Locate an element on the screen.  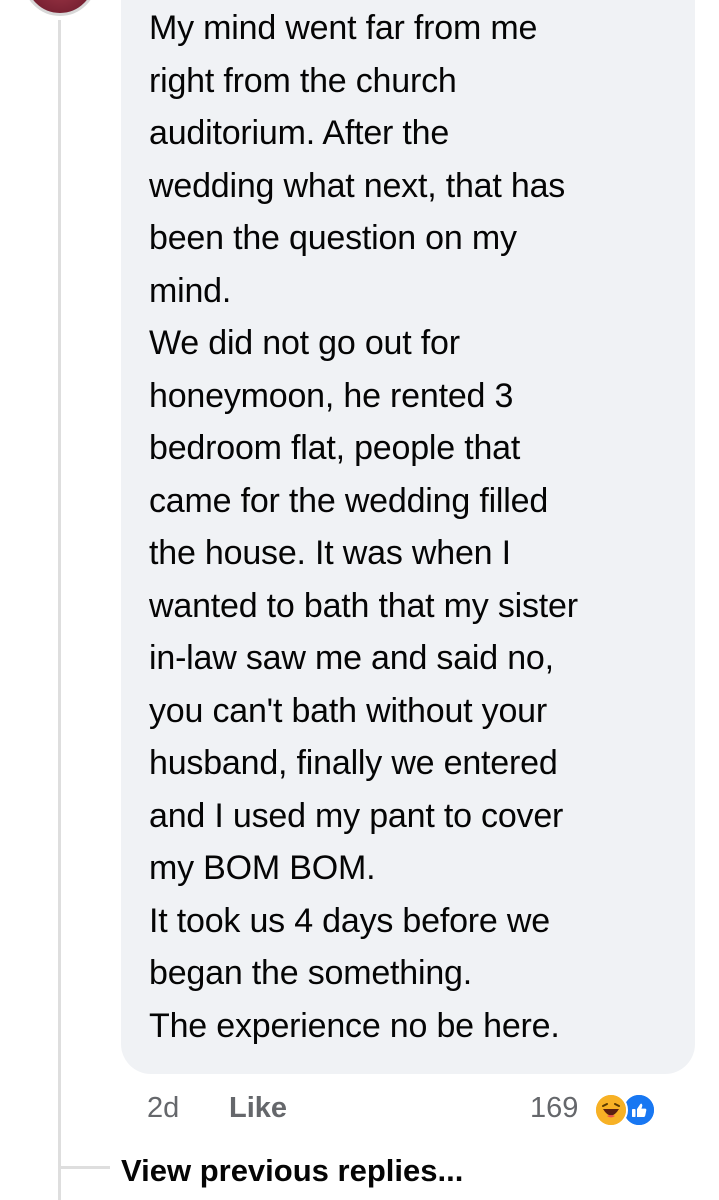
like-button: Like is located at coordinates (258, 1108).